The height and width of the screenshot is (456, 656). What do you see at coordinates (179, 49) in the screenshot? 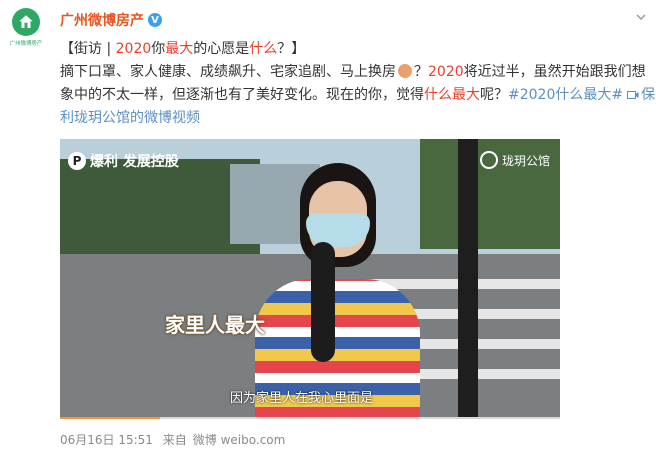
I see `highlight-text: 最大` at bounding box center [179, 49].